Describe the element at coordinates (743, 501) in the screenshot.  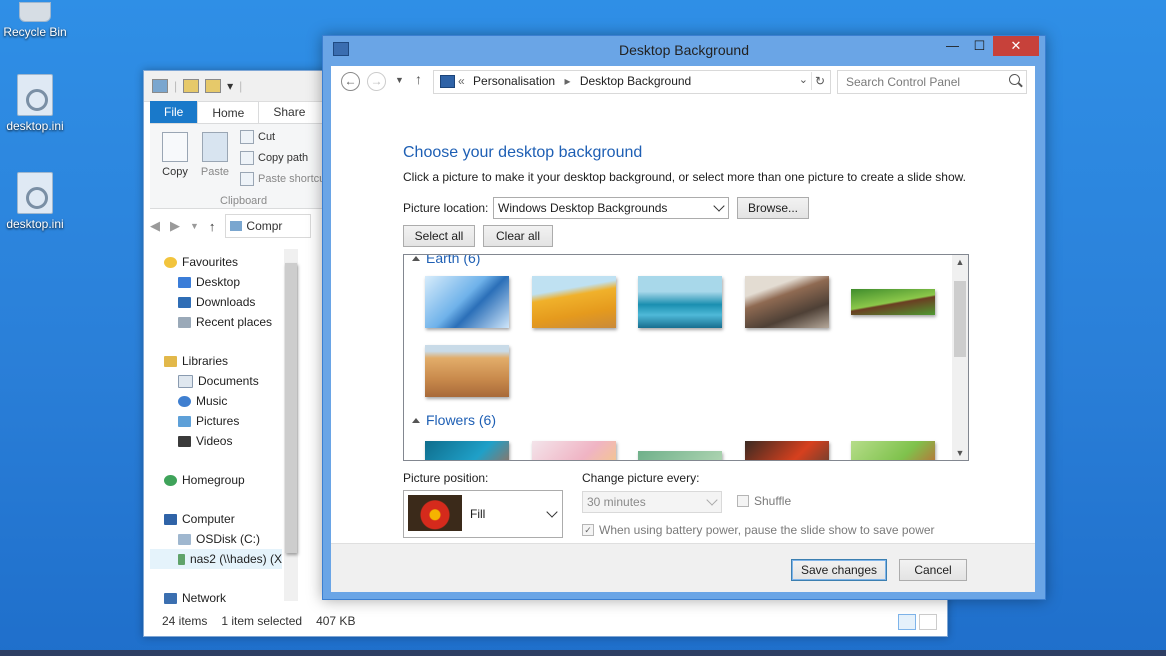
I see `checkbox-box` at that location.